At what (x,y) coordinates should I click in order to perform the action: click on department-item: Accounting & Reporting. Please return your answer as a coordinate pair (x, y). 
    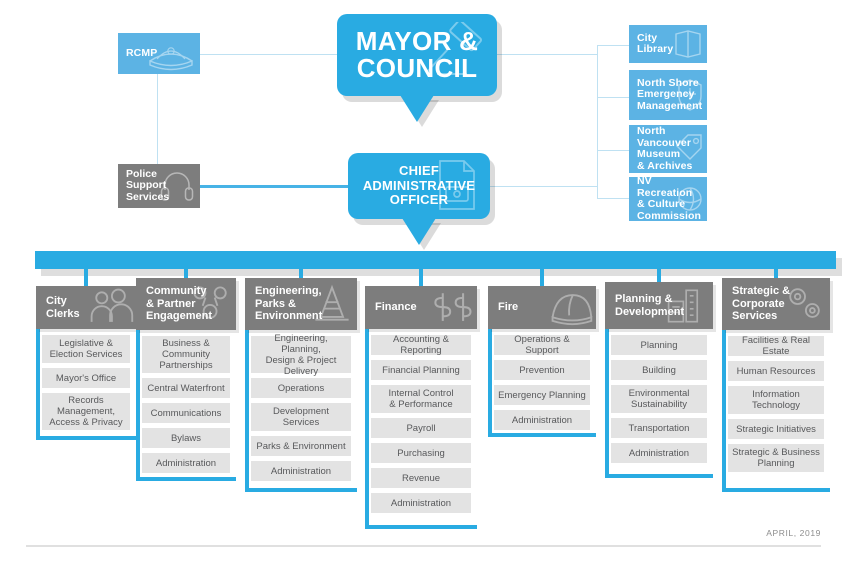
    Looking at the image, I should click on (421, 345).